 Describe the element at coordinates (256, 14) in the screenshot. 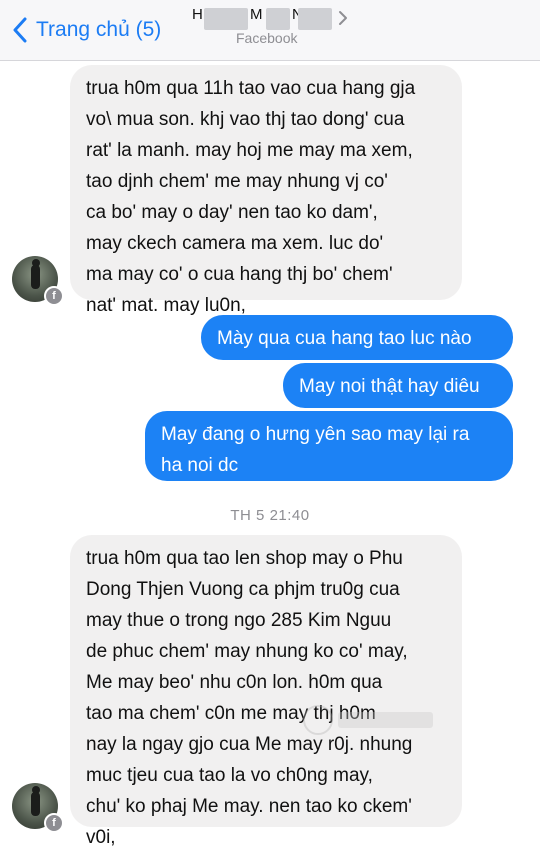

I see `contact-name-part: M` at that location.